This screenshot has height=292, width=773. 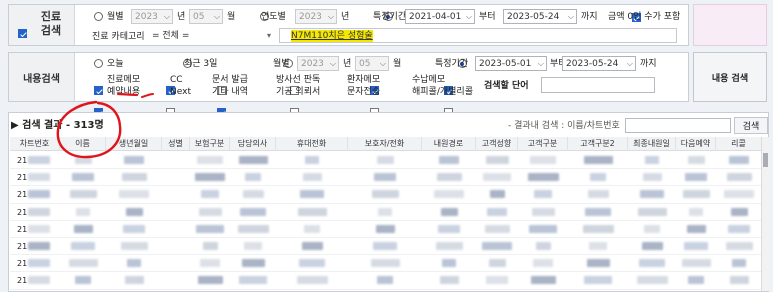 I want to click on radio-today, so click(x=98, y=63).